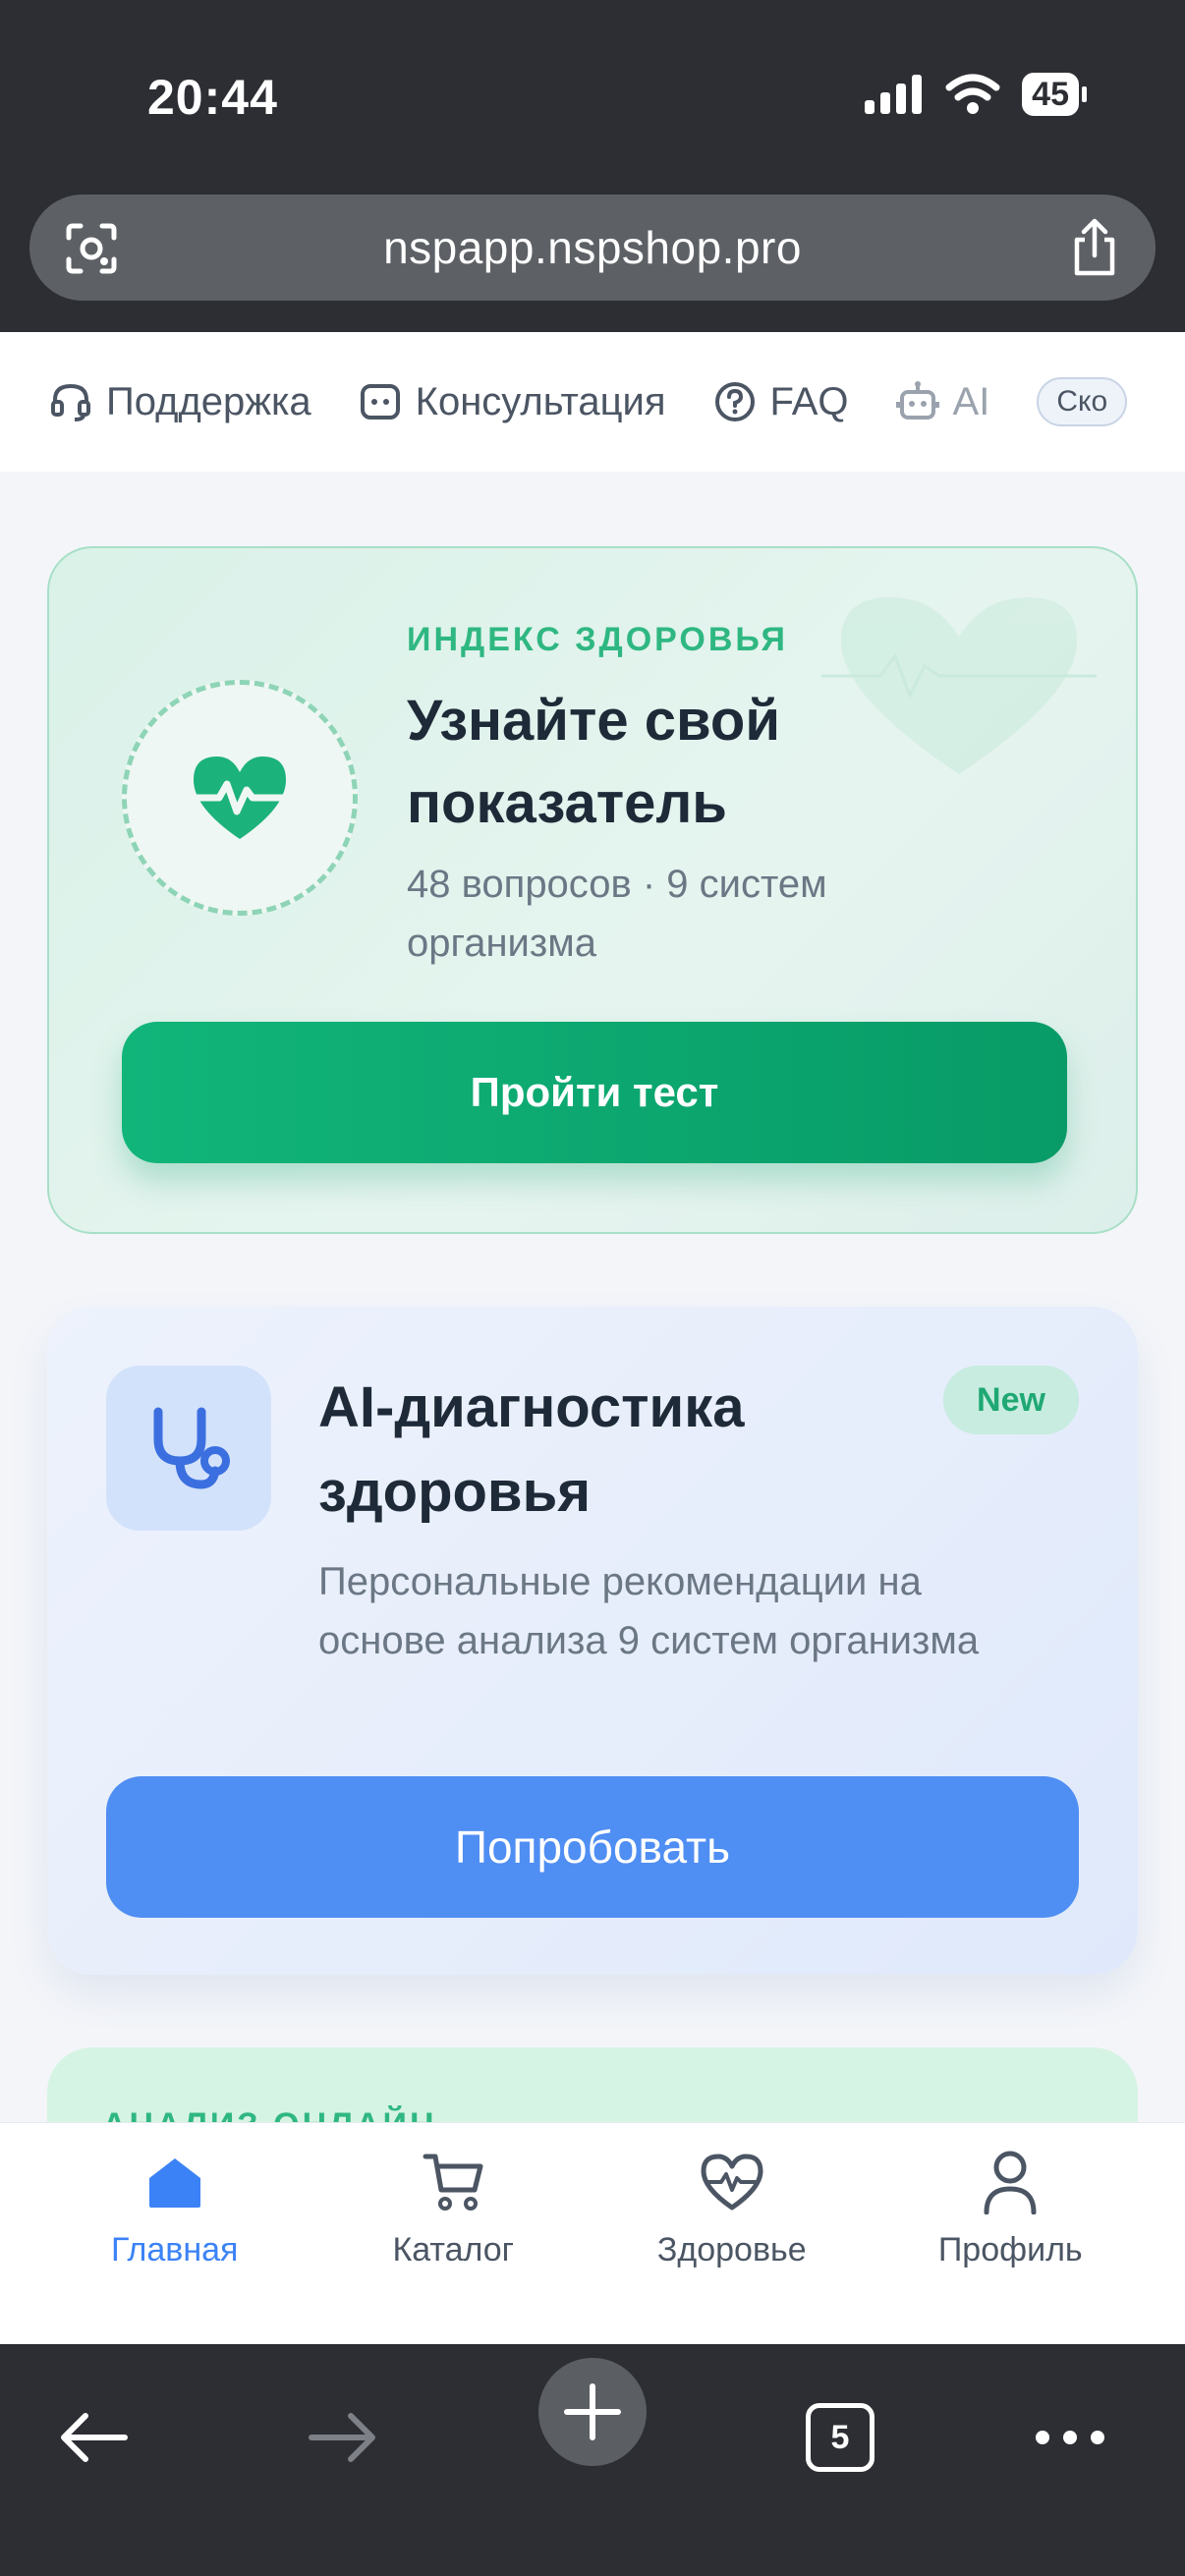 The image size is (1185, 2576). I want to click on tab-catalog-label: Каталог, so click(454, 2249).